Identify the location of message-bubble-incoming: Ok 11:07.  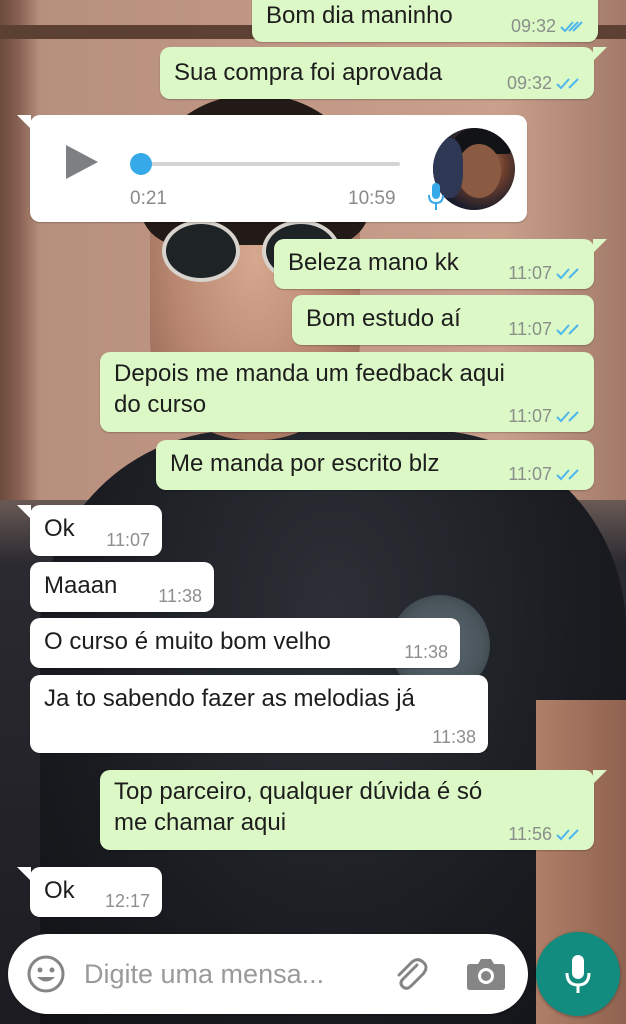
(89, 530).